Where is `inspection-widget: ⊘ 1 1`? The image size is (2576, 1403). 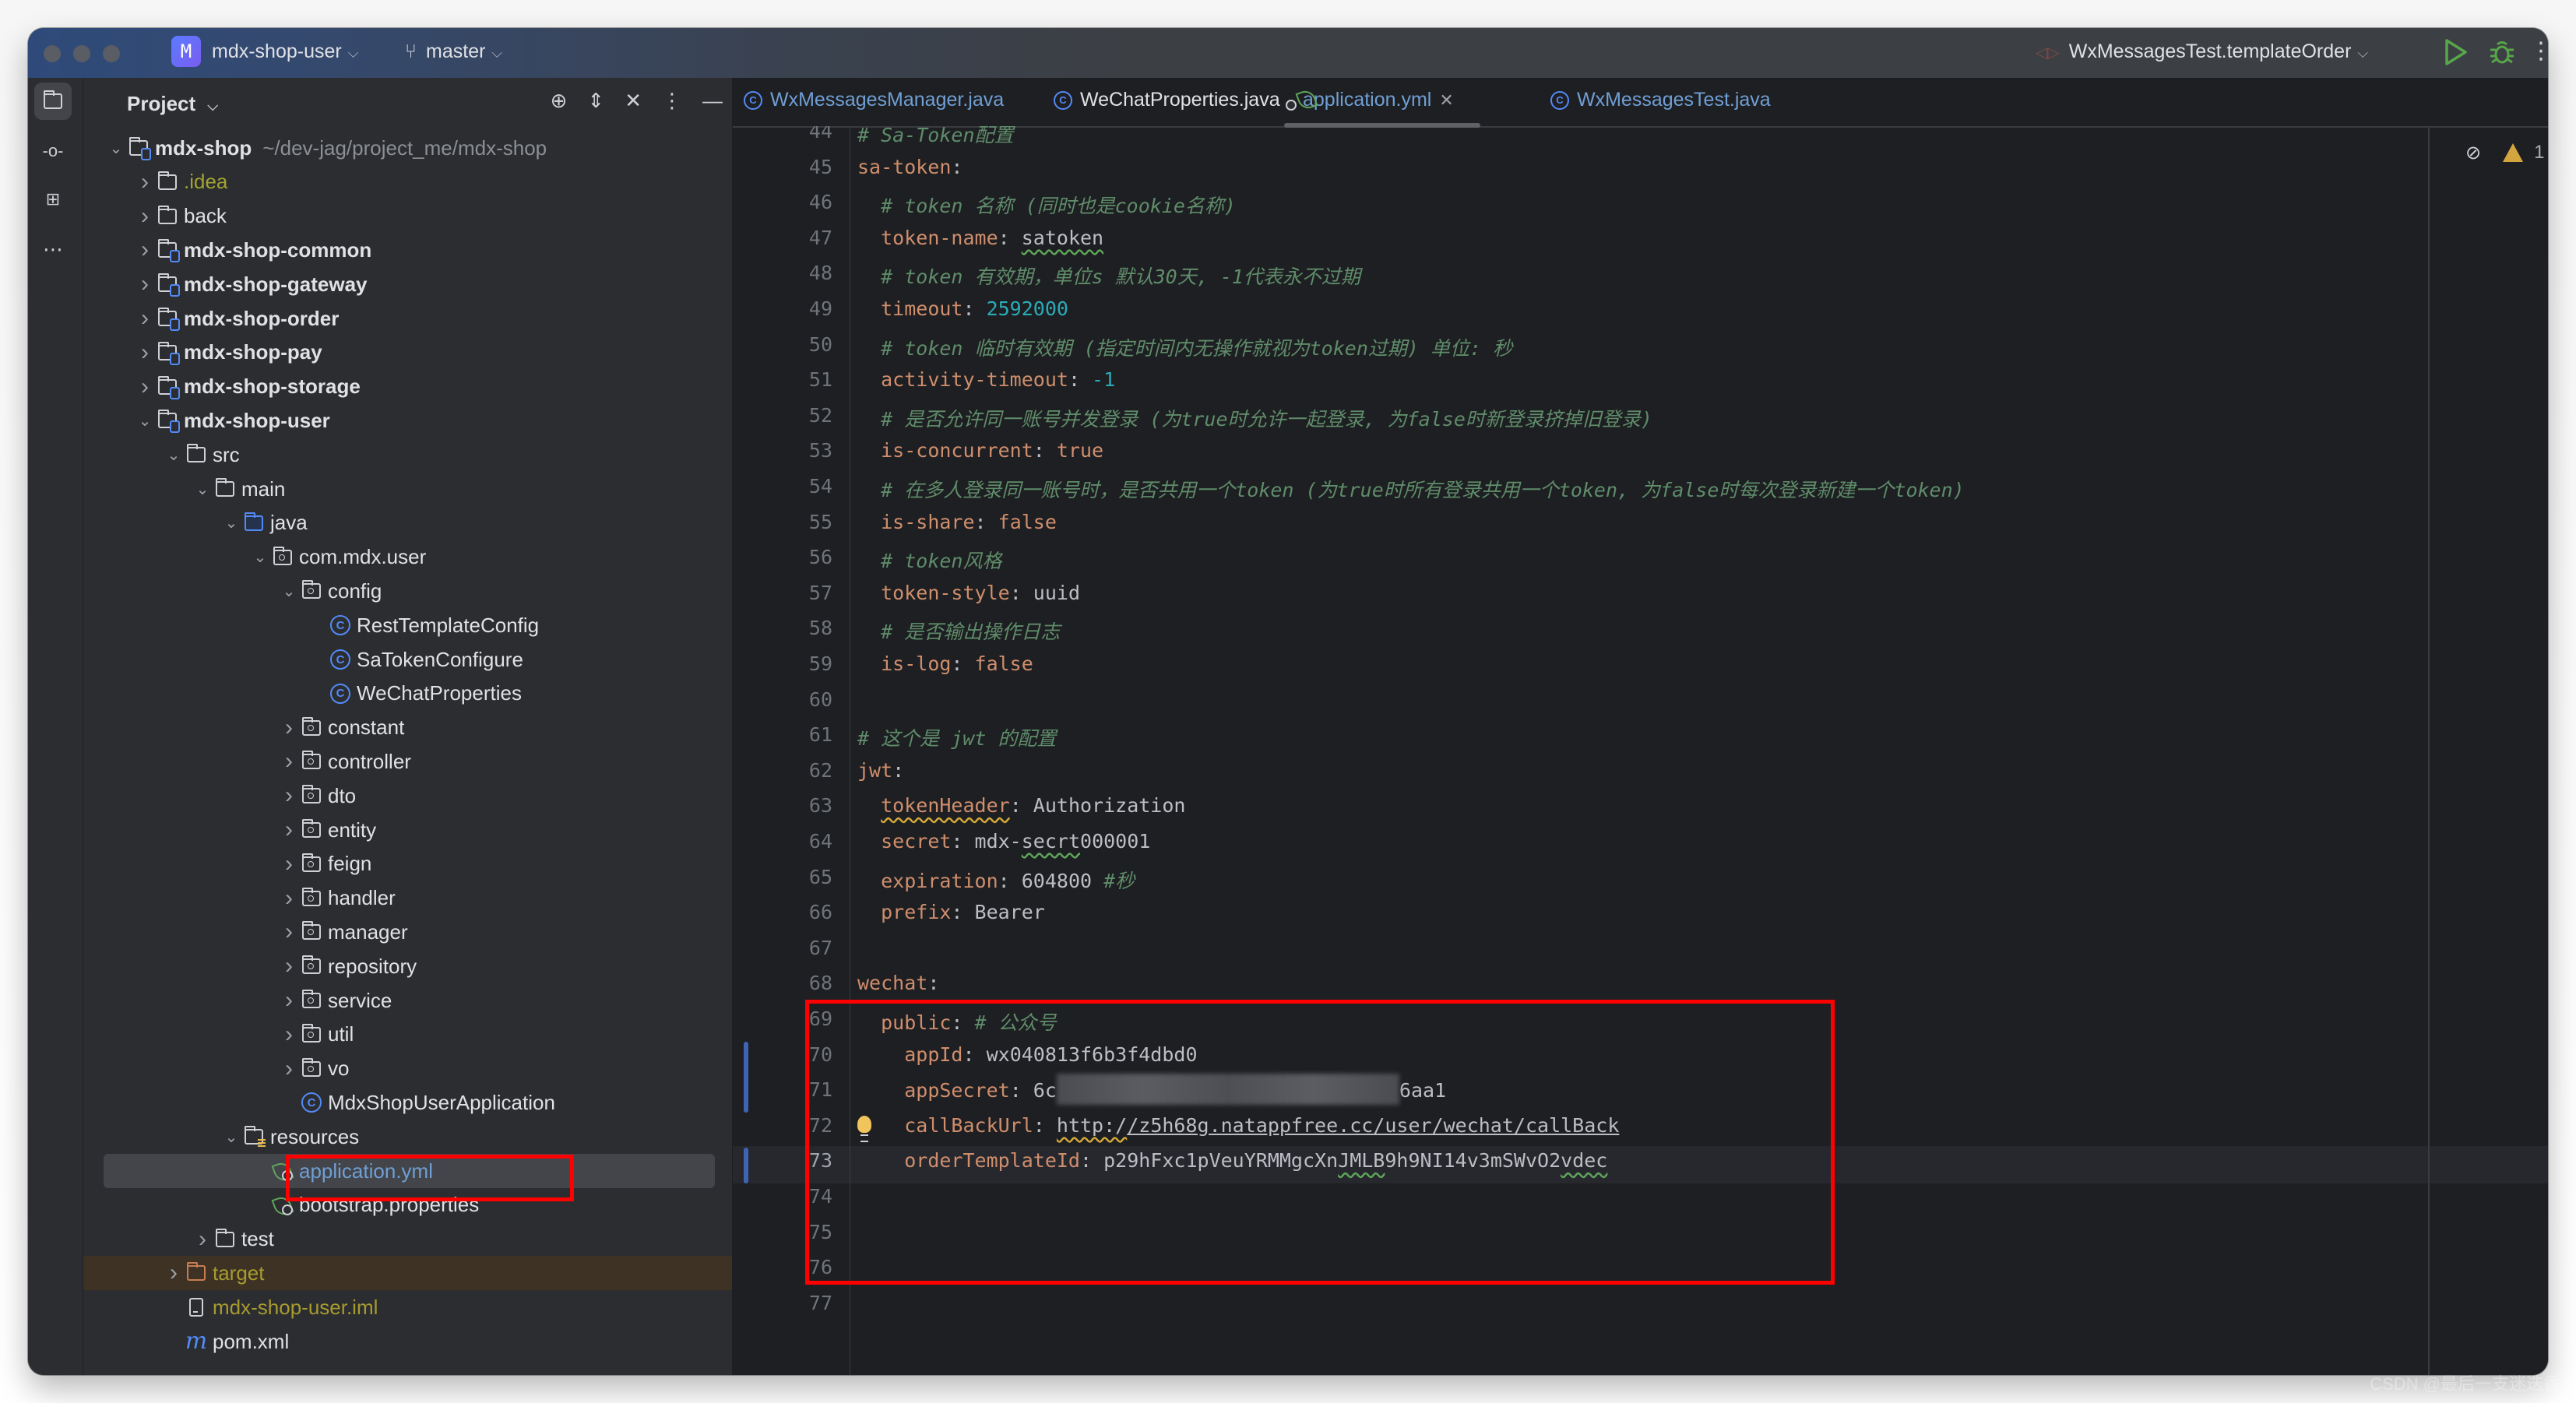 inspection-widget: ⊘ 1 1 is located at coordinates (2506, 152).